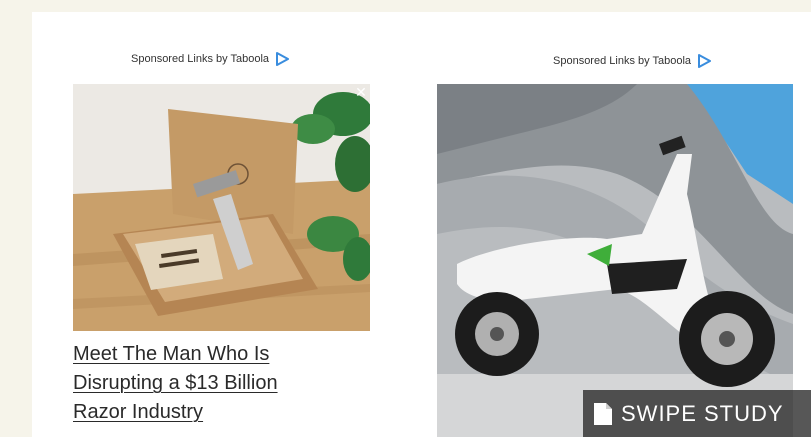 The image size is (811, 437). Describe the element at coordinates (603, 413) in the screenshot. I see `document-icon` at that location.